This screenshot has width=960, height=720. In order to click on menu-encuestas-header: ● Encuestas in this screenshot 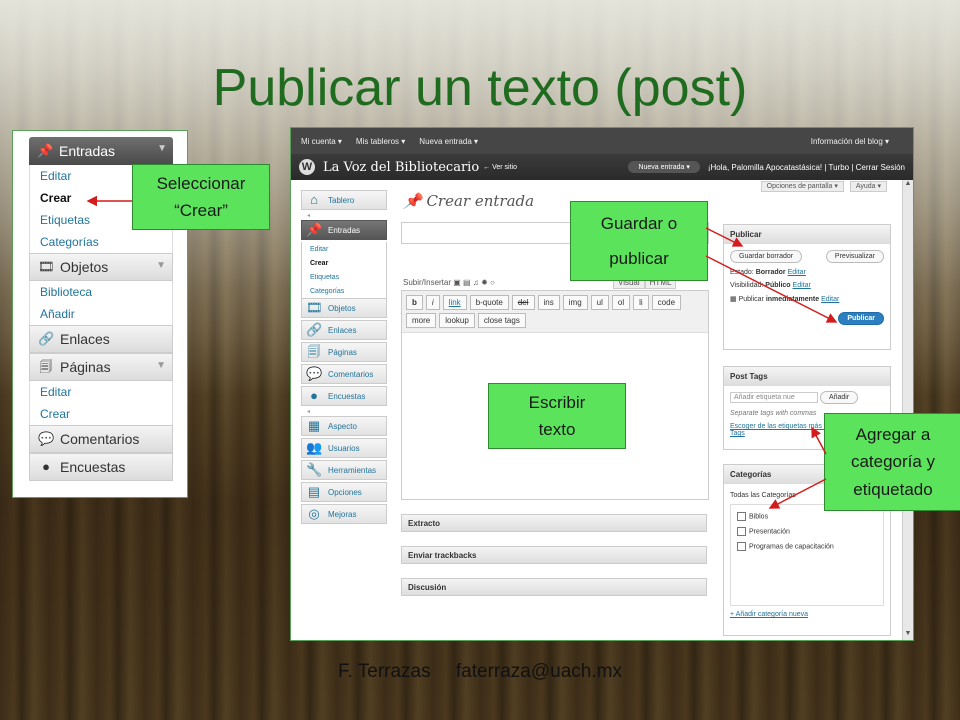, I will do `click(101, 467)`.